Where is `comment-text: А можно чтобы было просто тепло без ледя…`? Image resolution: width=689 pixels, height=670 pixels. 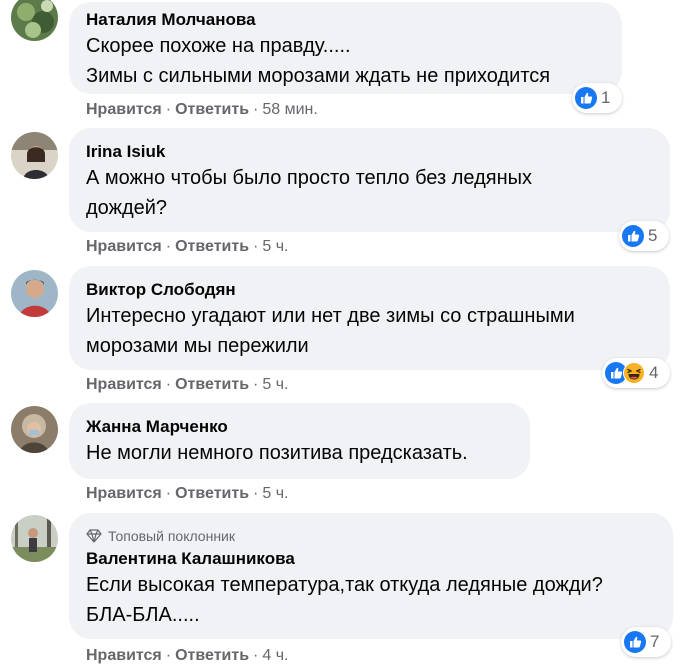
comment-text: А можно чтобы было просто тепло без ледя… is located at coordinates (309, 193).